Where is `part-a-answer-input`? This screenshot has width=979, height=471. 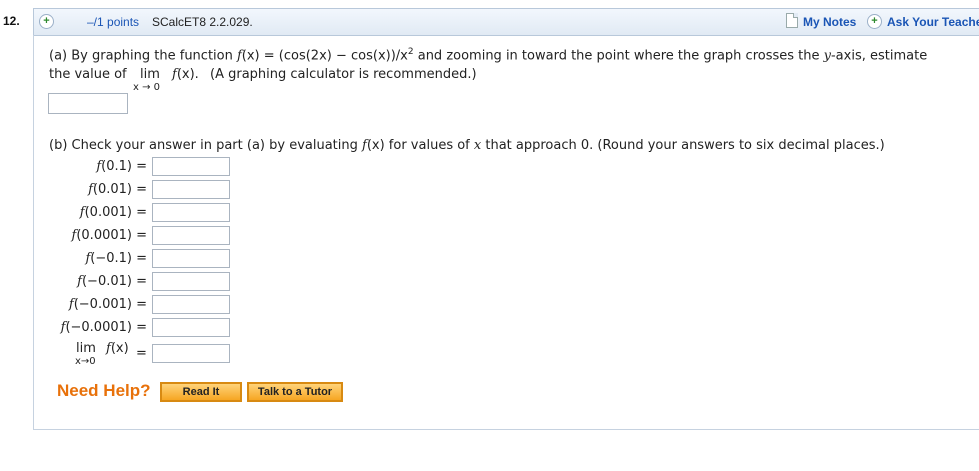
part-a-answer-input is located at coordinates (88, 103).